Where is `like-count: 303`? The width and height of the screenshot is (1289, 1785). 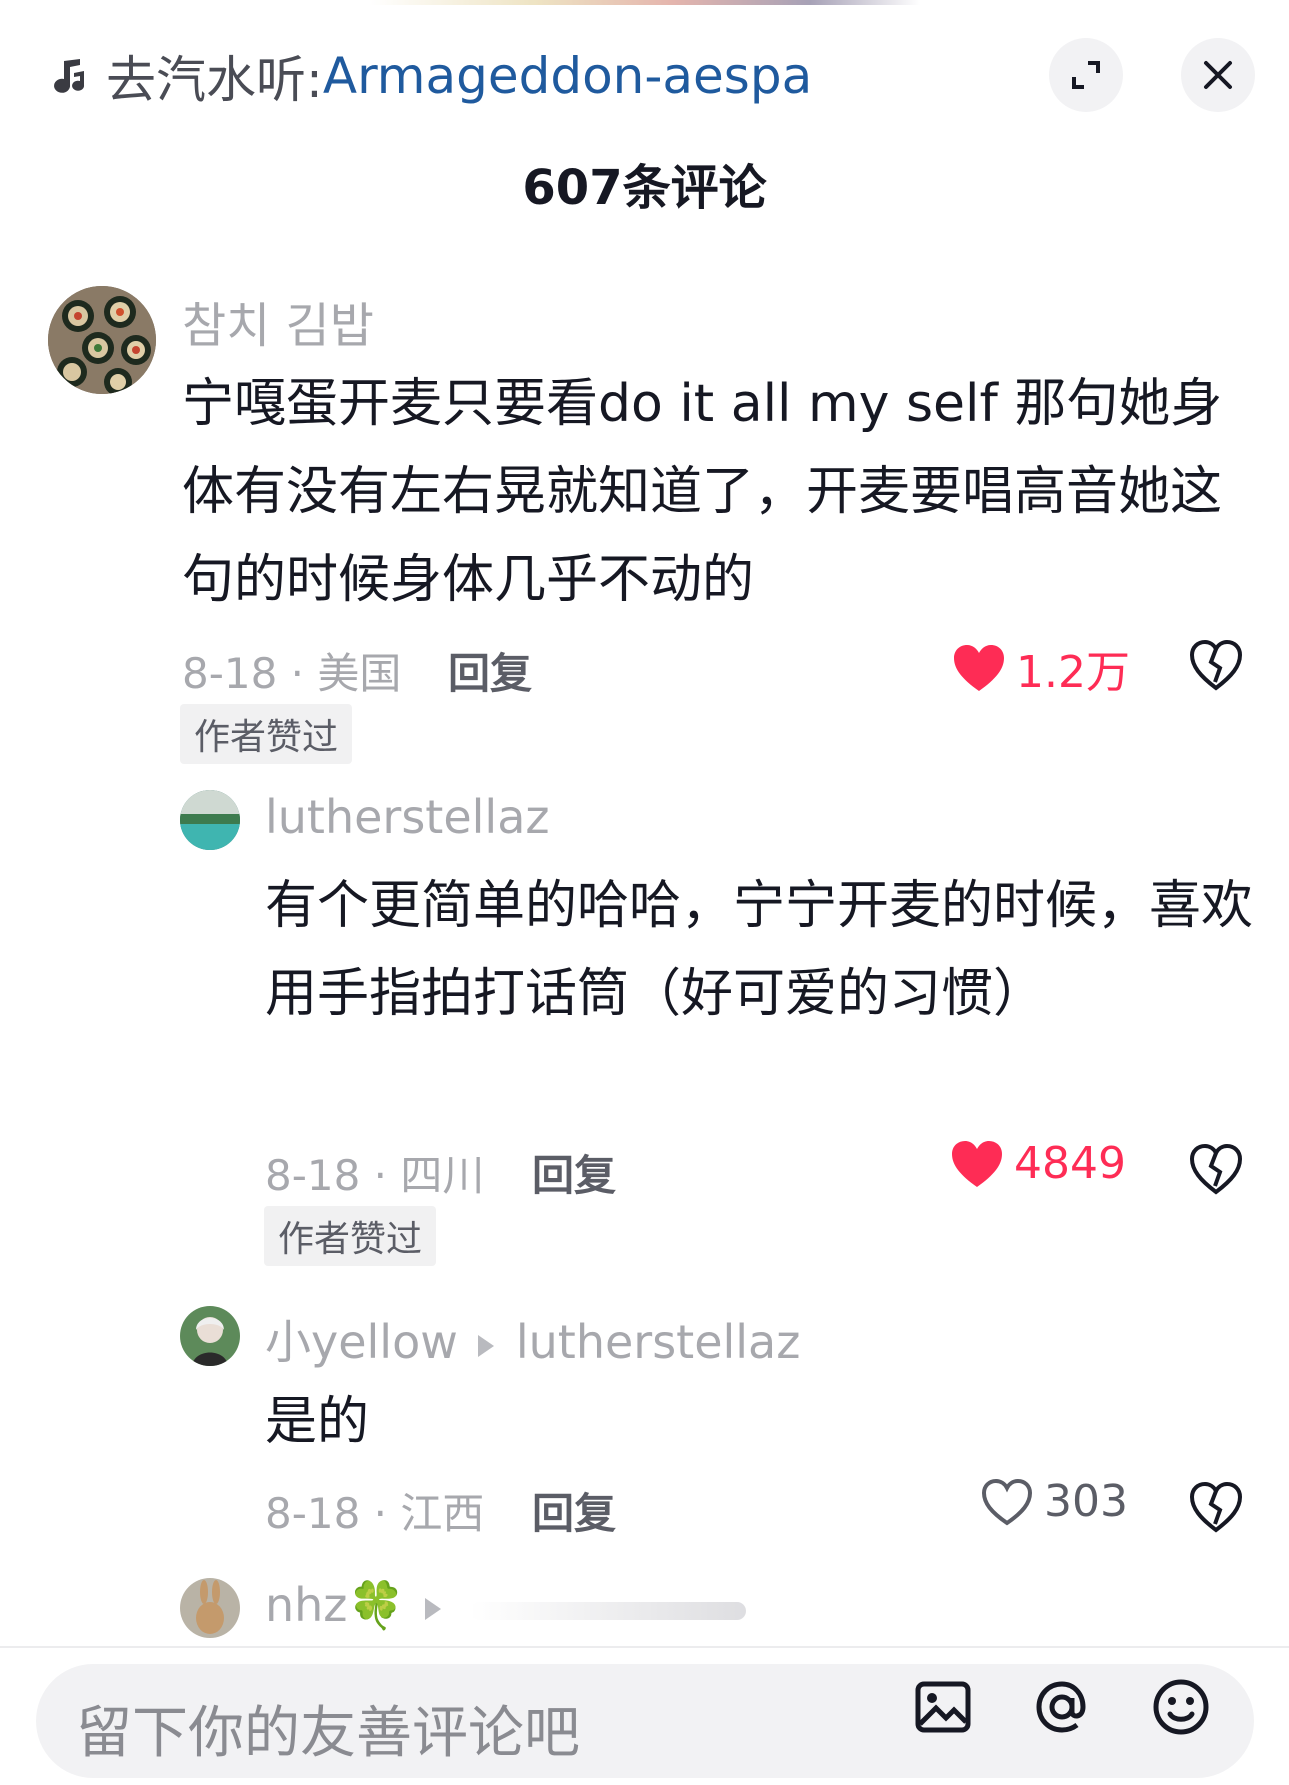 like-count: 303 is located at coordinates (1086, 1501).